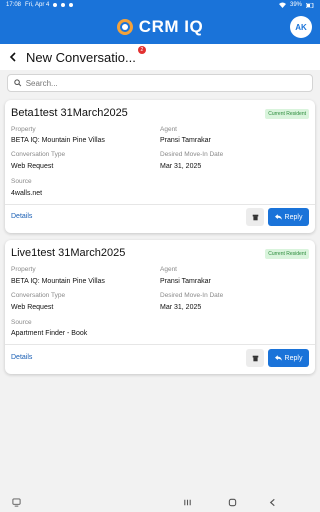 This screenshot has width=320, height=512. Describe the element at coordinates (187, 502) in the screenshot. I see `recent-apps-icon` at that location.